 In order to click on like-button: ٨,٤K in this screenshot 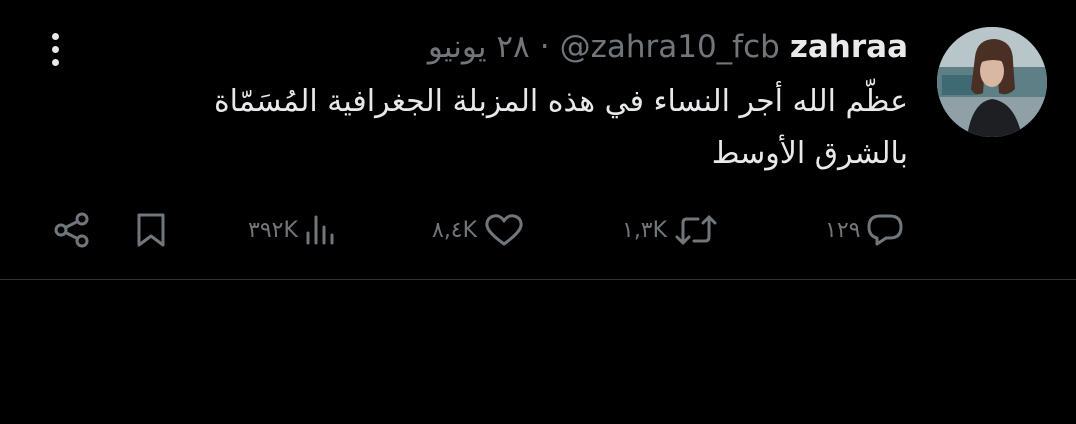, I will do `click(478, 230)`.